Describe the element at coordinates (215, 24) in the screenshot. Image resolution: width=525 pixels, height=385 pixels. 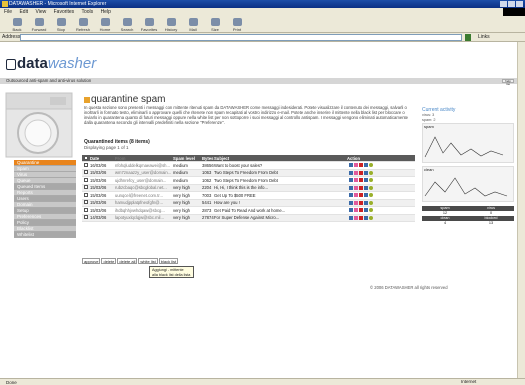
I see `size-button: Size` at that location.